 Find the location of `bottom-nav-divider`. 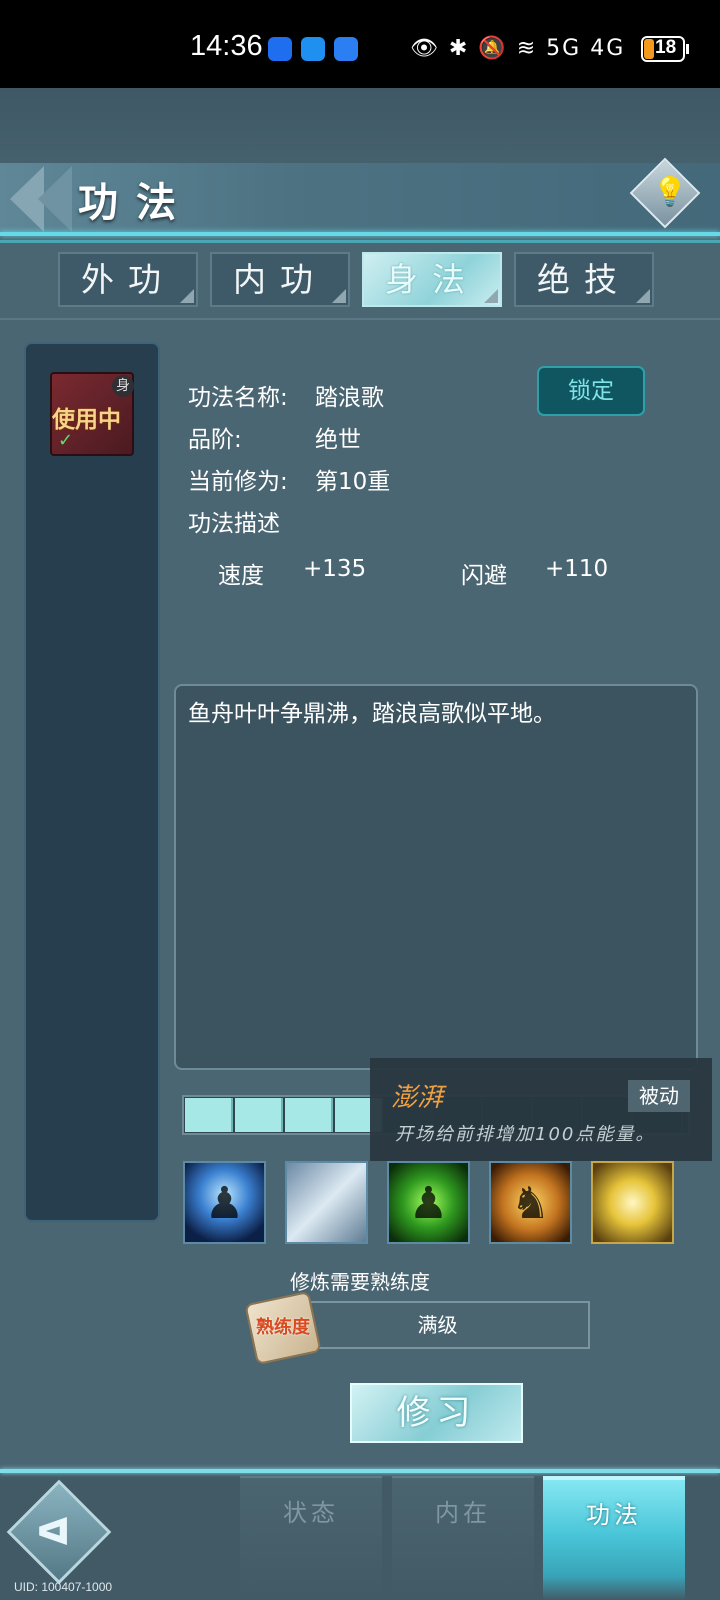

bottom-nav-divider is located at coordinates (360, 1471).